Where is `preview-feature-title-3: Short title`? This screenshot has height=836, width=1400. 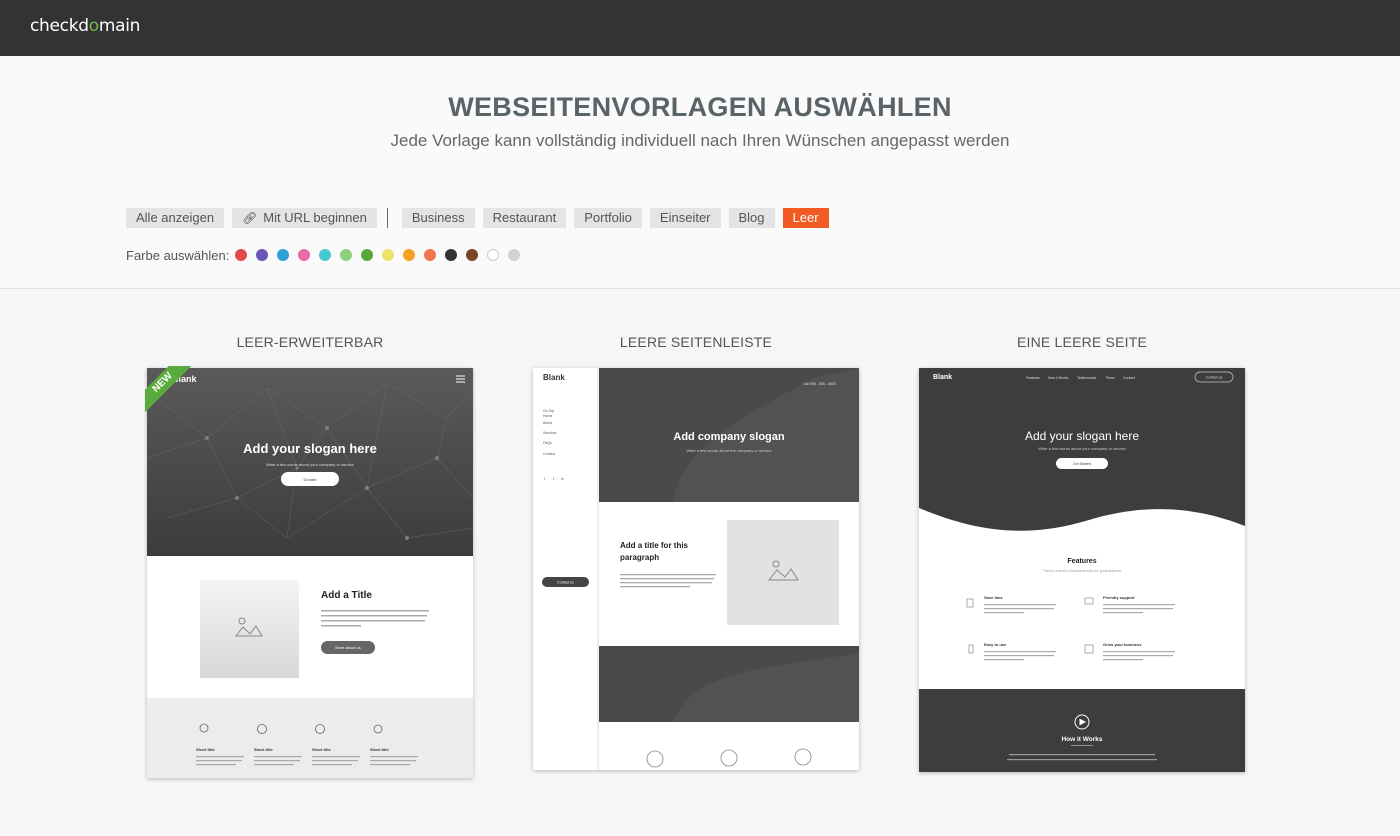 preview-feature-title-3: Short title is located at coordinates (321, 749).